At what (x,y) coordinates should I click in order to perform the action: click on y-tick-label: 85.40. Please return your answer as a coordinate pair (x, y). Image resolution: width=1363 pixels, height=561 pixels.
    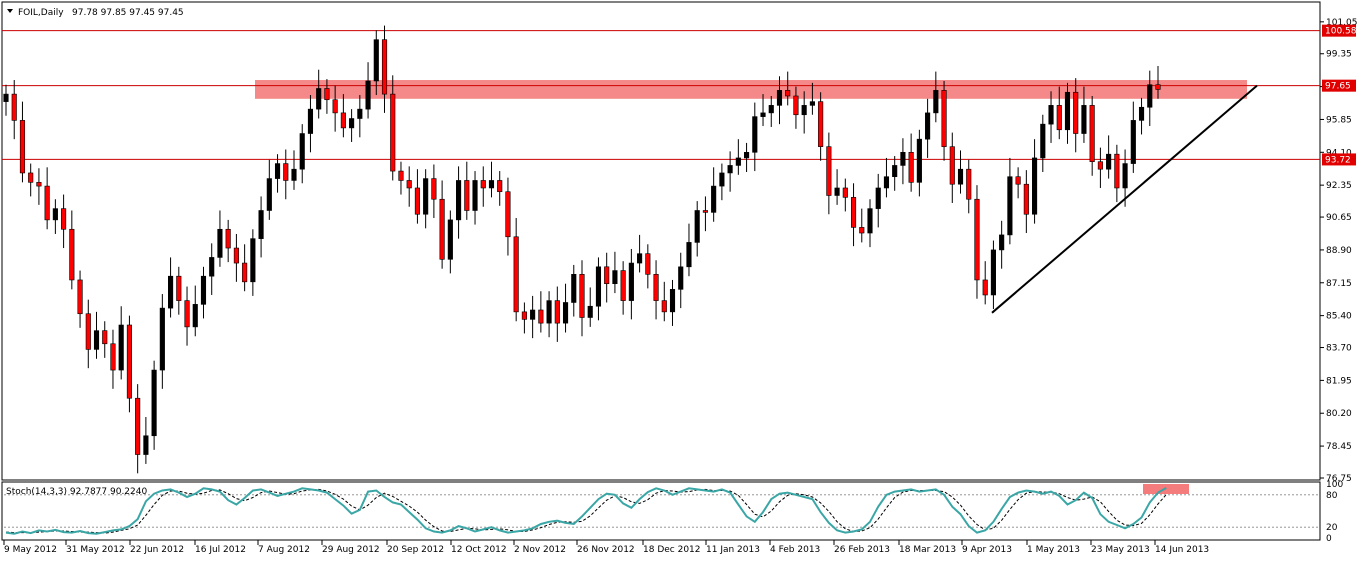
    Looking at the image, I should click on (1339, 317).